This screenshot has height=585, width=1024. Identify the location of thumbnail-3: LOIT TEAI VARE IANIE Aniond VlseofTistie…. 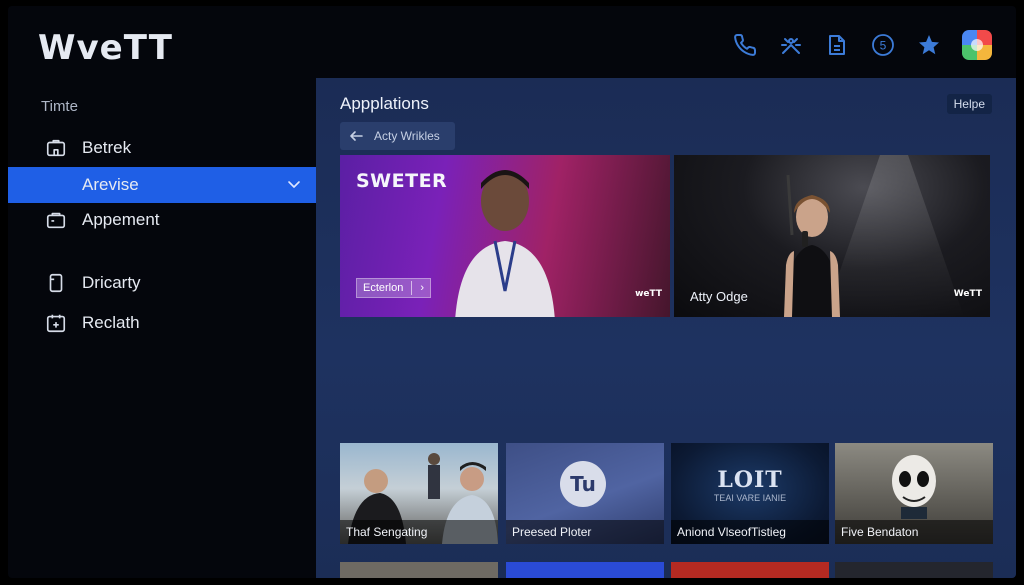
(750, 493).